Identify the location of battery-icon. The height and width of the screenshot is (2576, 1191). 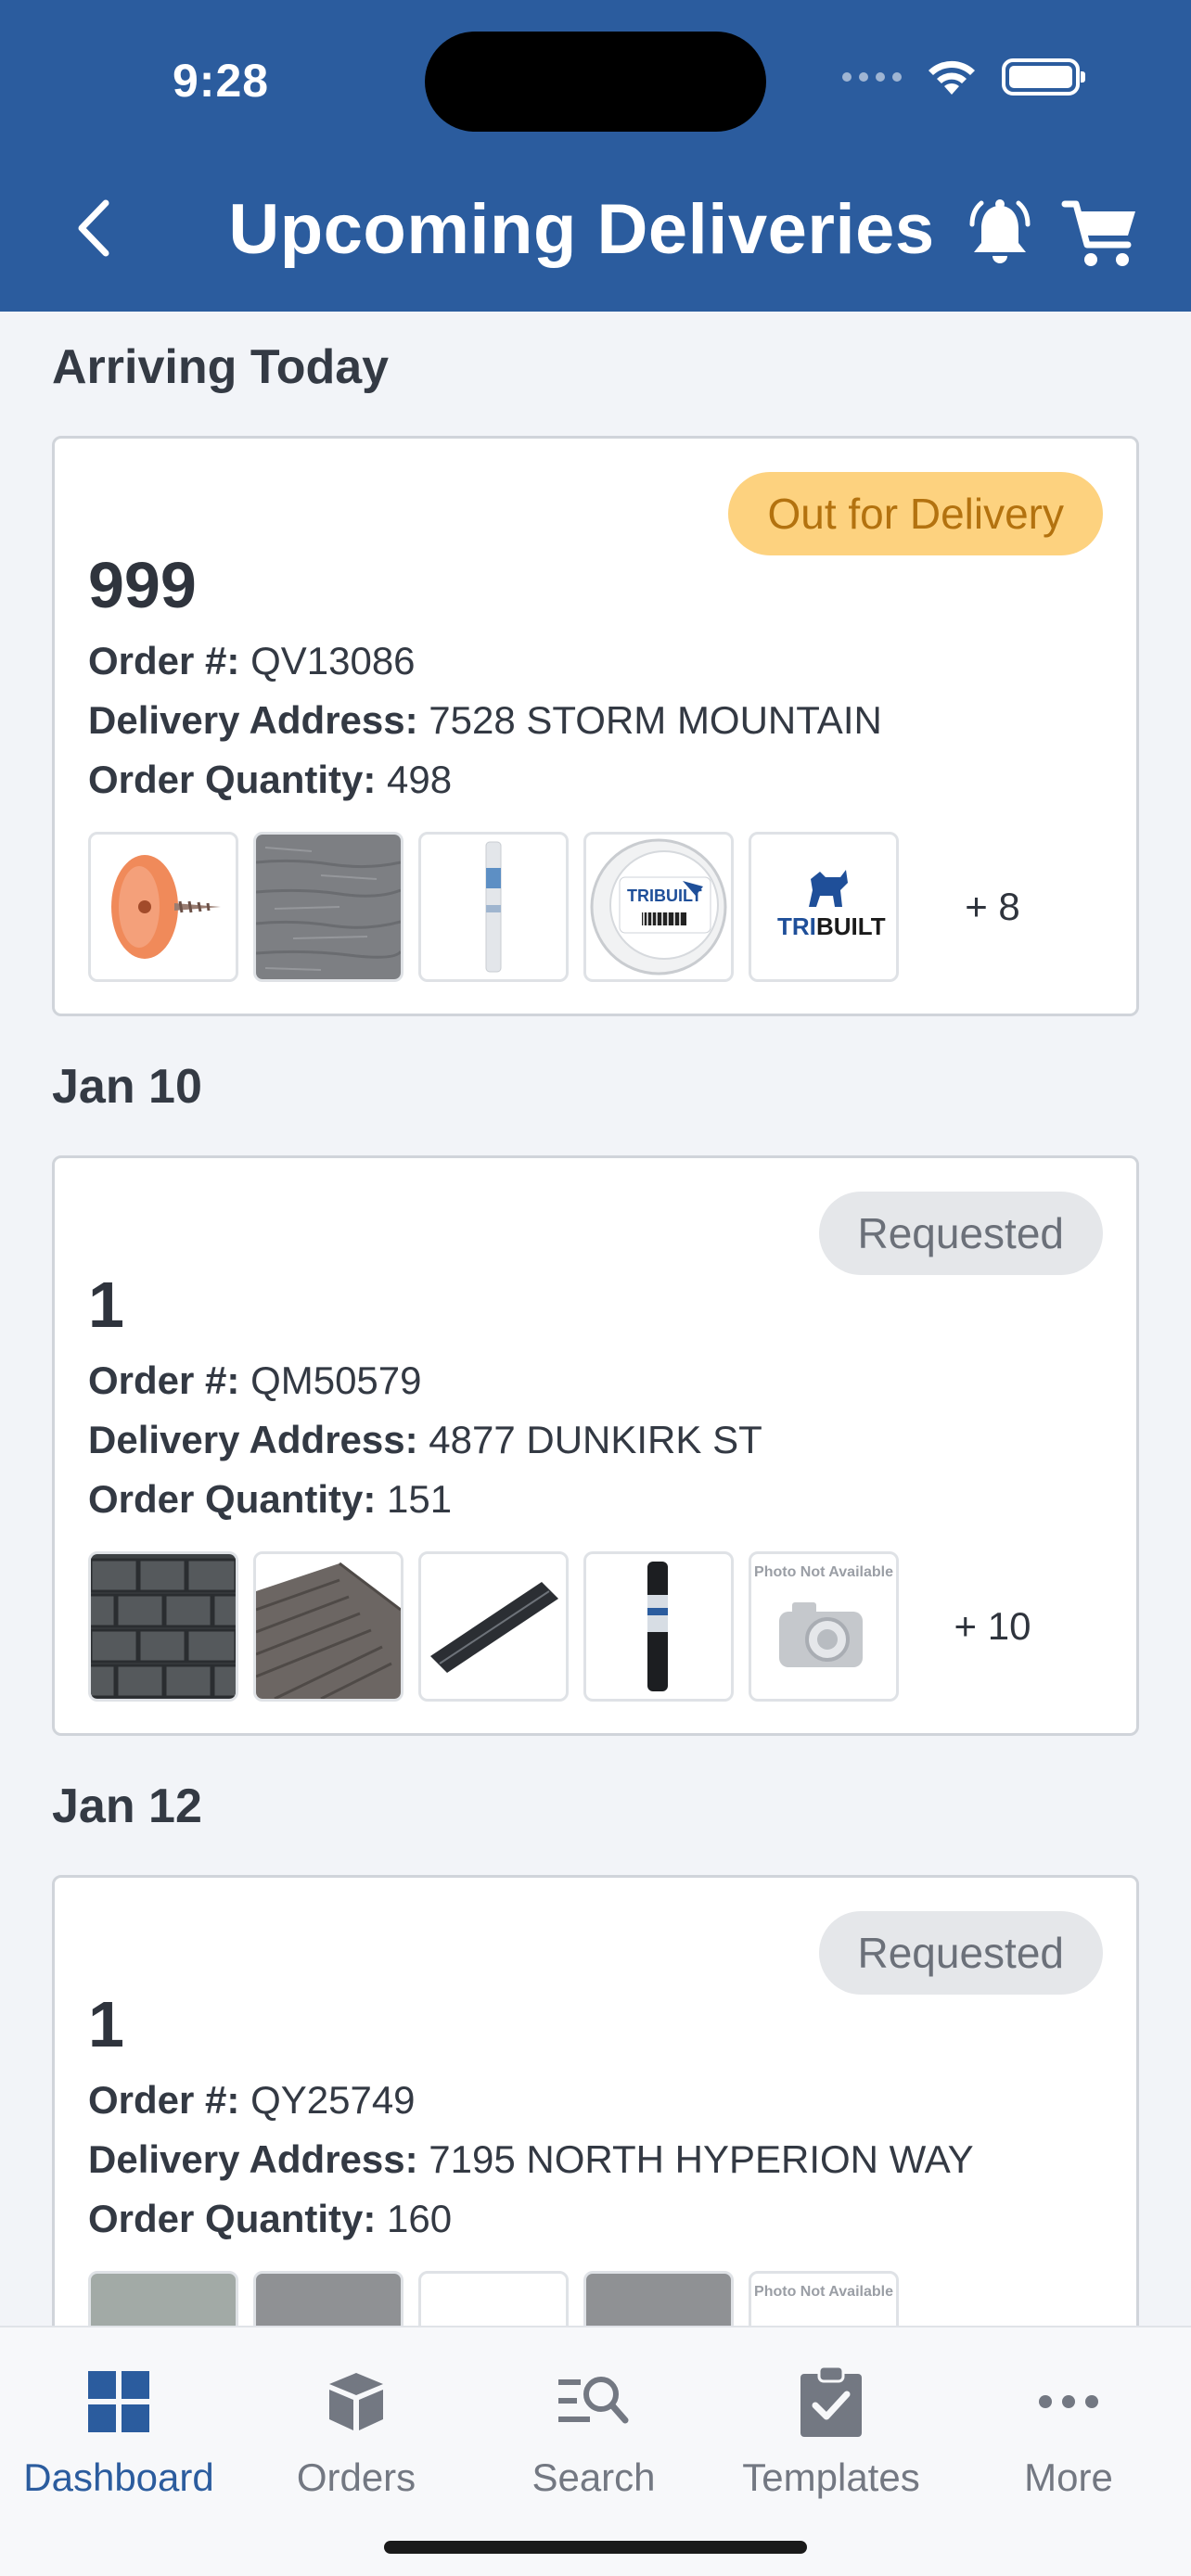
(1043, 77).